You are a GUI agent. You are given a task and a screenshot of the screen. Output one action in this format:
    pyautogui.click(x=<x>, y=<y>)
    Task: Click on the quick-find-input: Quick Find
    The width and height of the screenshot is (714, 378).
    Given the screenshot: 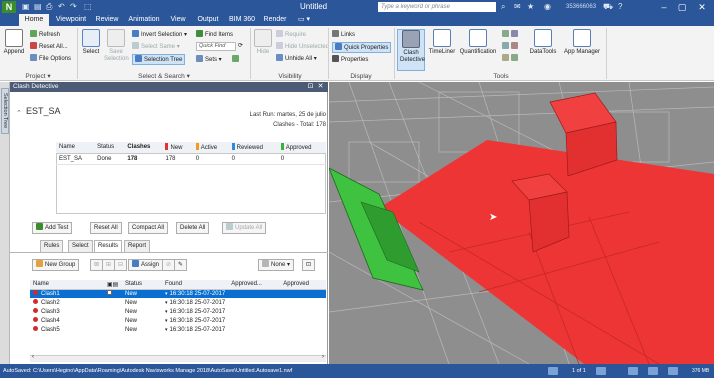 What is the action you would take?
    pyautogui.click(x=216, y=46)
    